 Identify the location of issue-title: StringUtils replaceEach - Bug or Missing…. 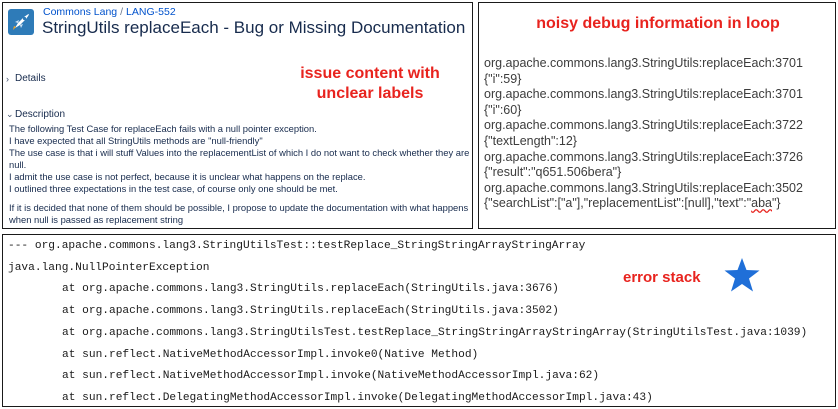
(254, 27).